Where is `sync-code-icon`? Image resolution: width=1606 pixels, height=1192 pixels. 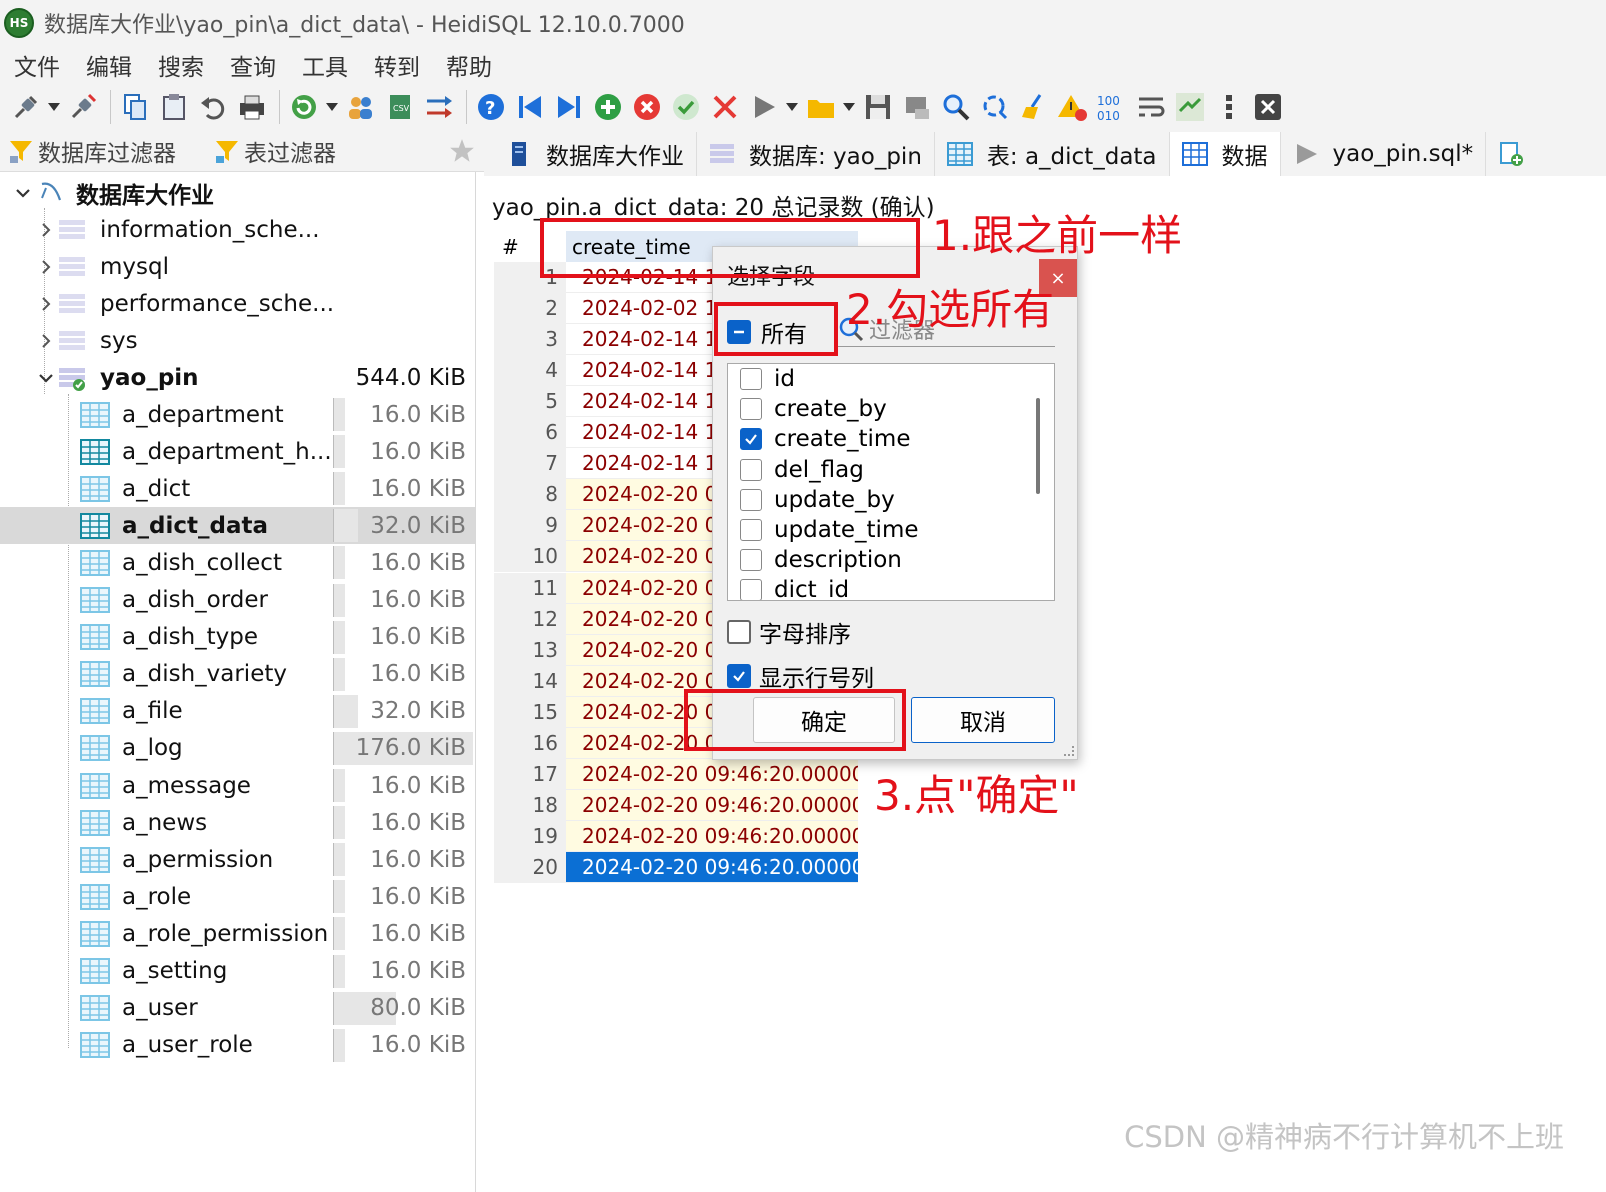
sync-code-icon is located at coordinates (1190, 107).